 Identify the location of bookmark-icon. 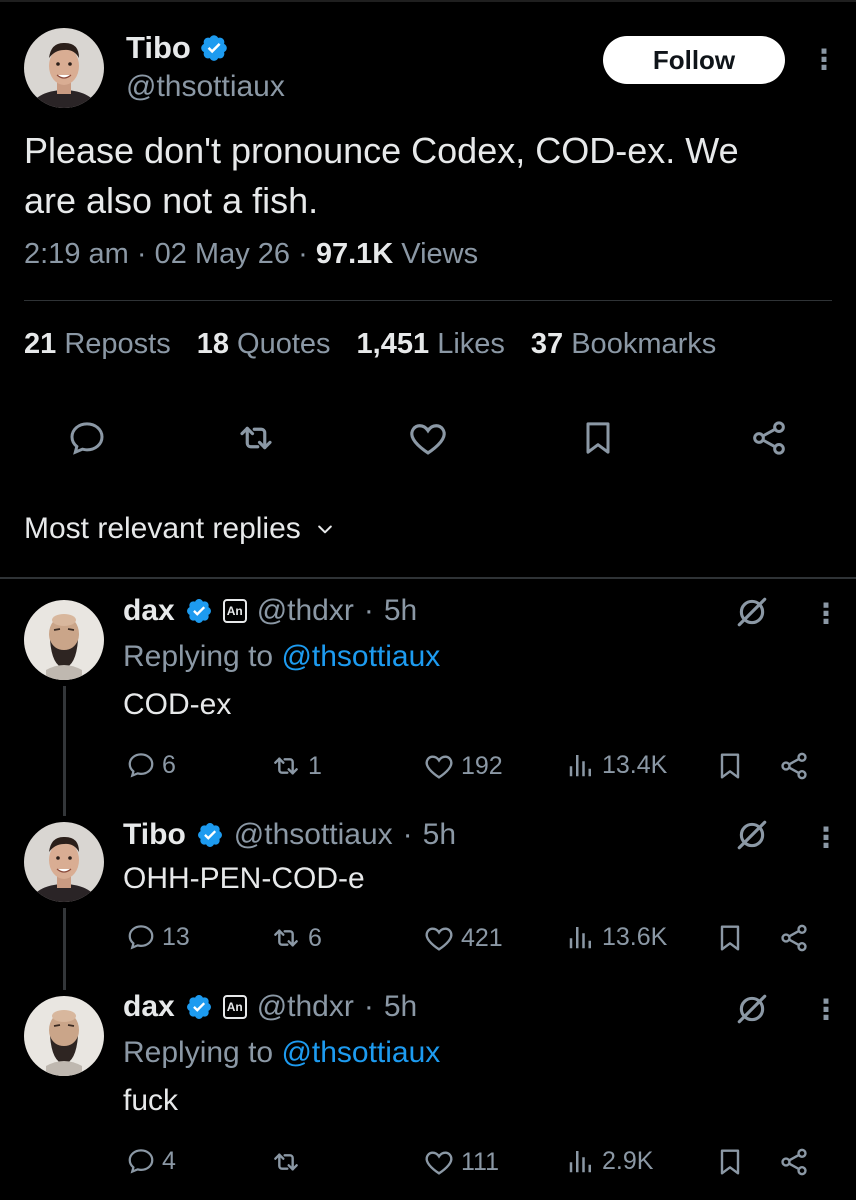
(598, 438).